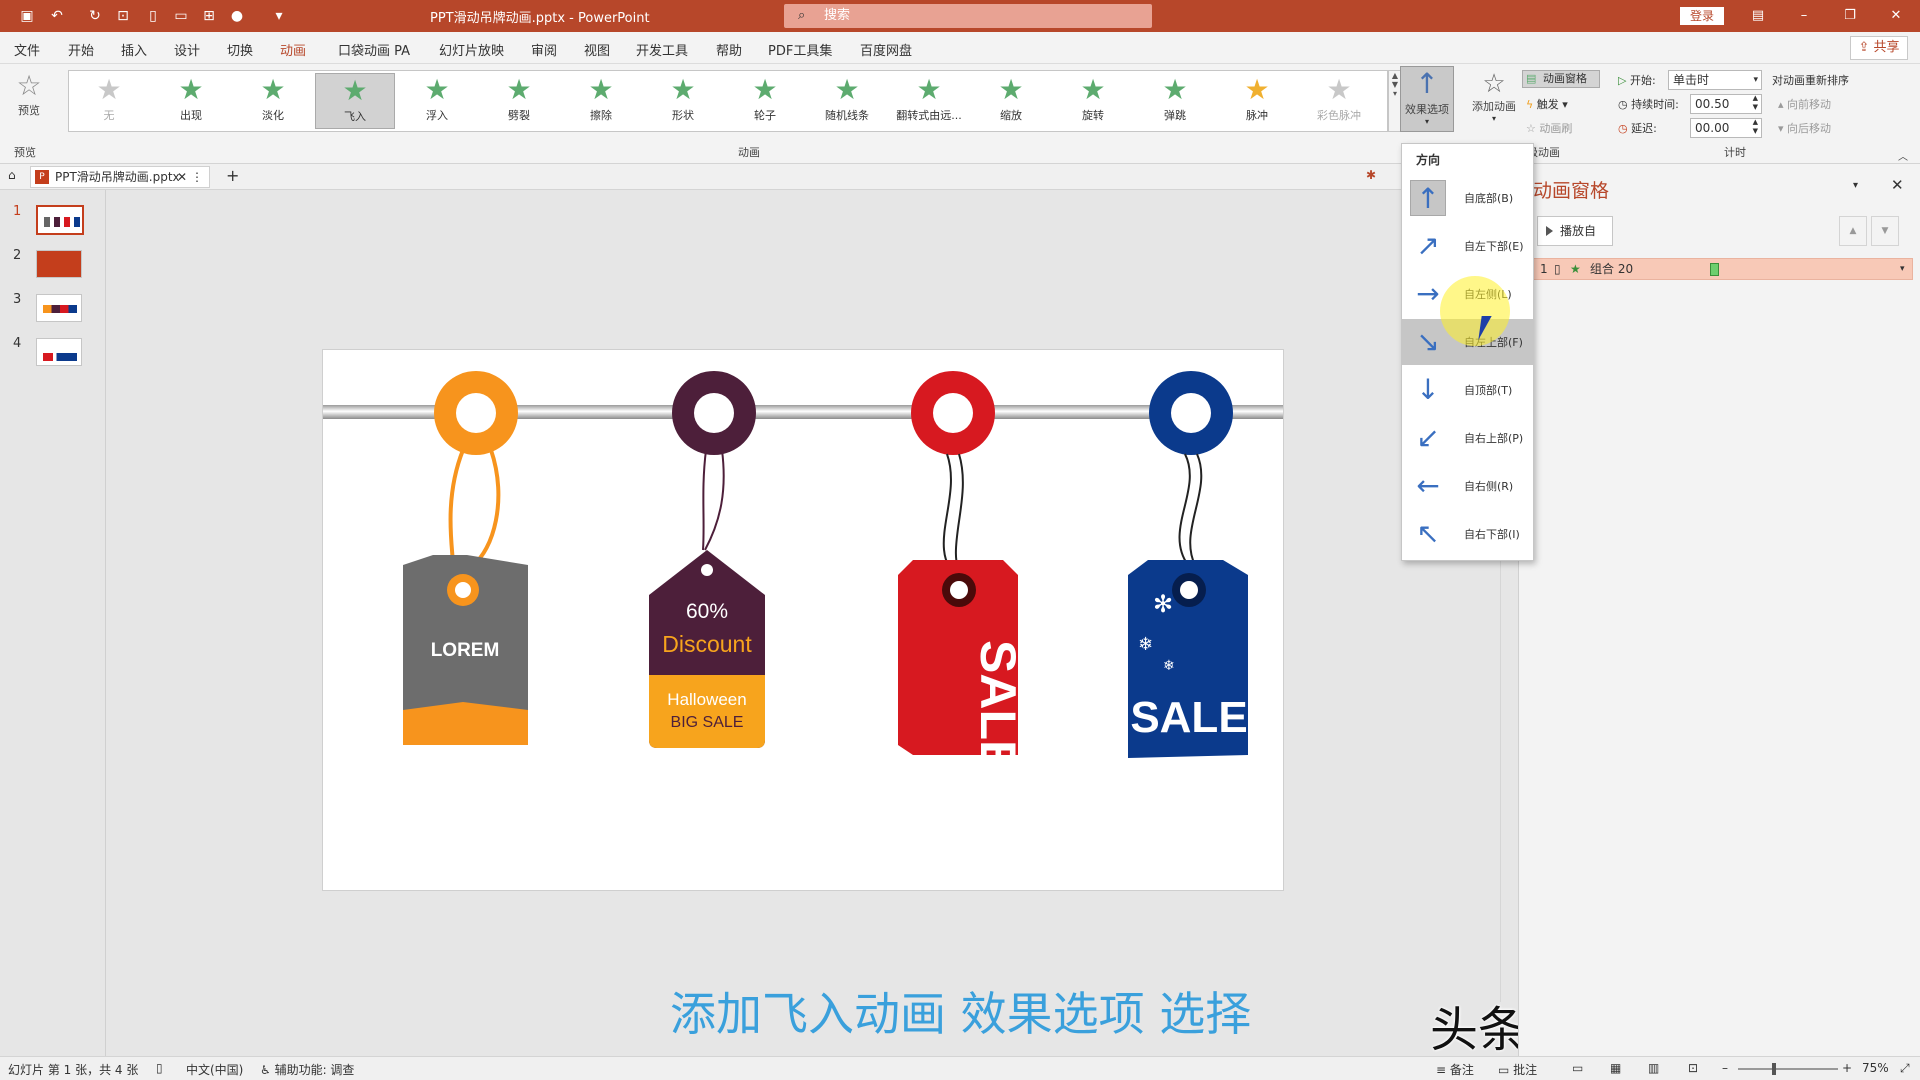 This screenshot has height=1080, width=1920. What do you see at coordinates (1804, 104) in the screenshot?
I see `move-earlier-button: ▴ 向前移动` at bounding box center [1804, 104].